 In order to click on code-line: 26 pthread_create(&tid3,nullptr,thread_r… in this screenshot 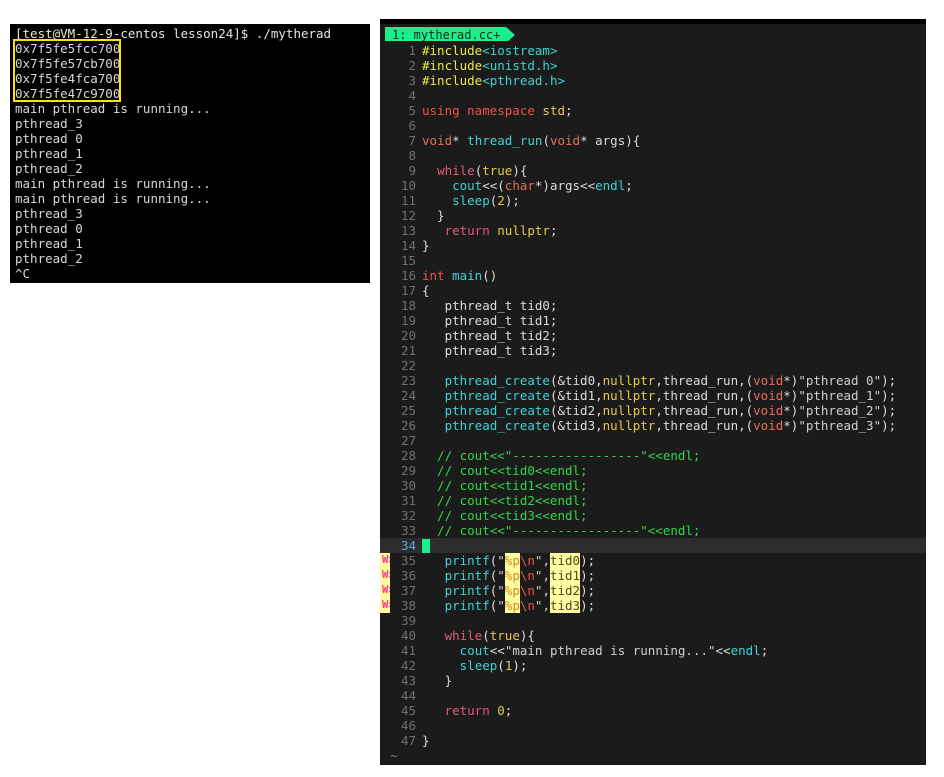, I will do `click(653, 425)`.